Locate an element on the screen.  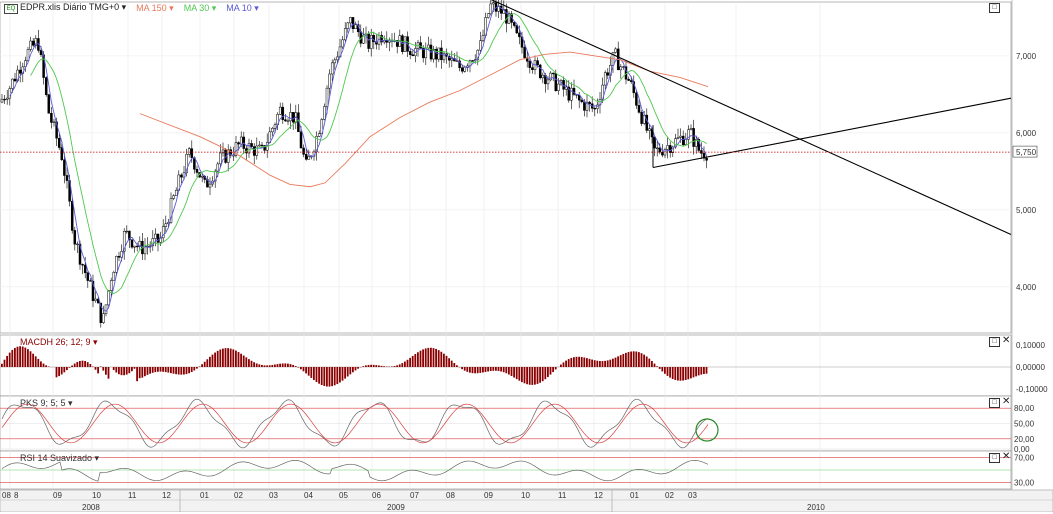
pks-maximize-button: □ is located at coordinates (994, 403).